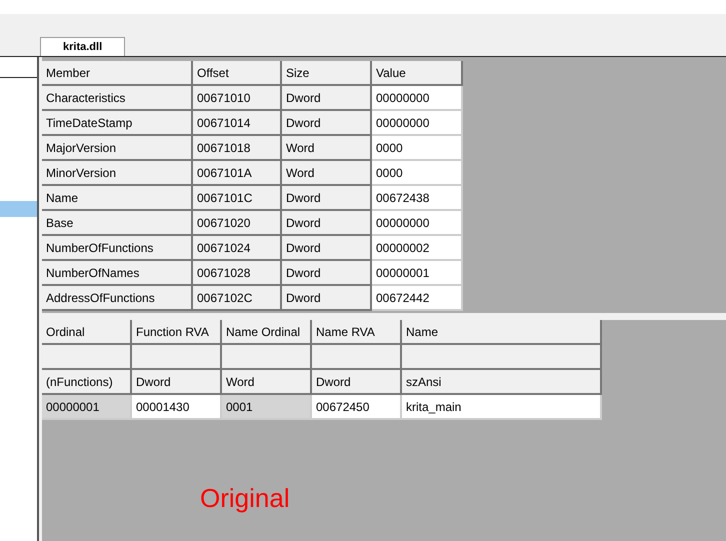 The width and height of the screenshot is (726, 541). What do you see at coordinates (237, 98) in the screenshot?
I see `table-cell: 00671010` at bounding box center [237, 98].